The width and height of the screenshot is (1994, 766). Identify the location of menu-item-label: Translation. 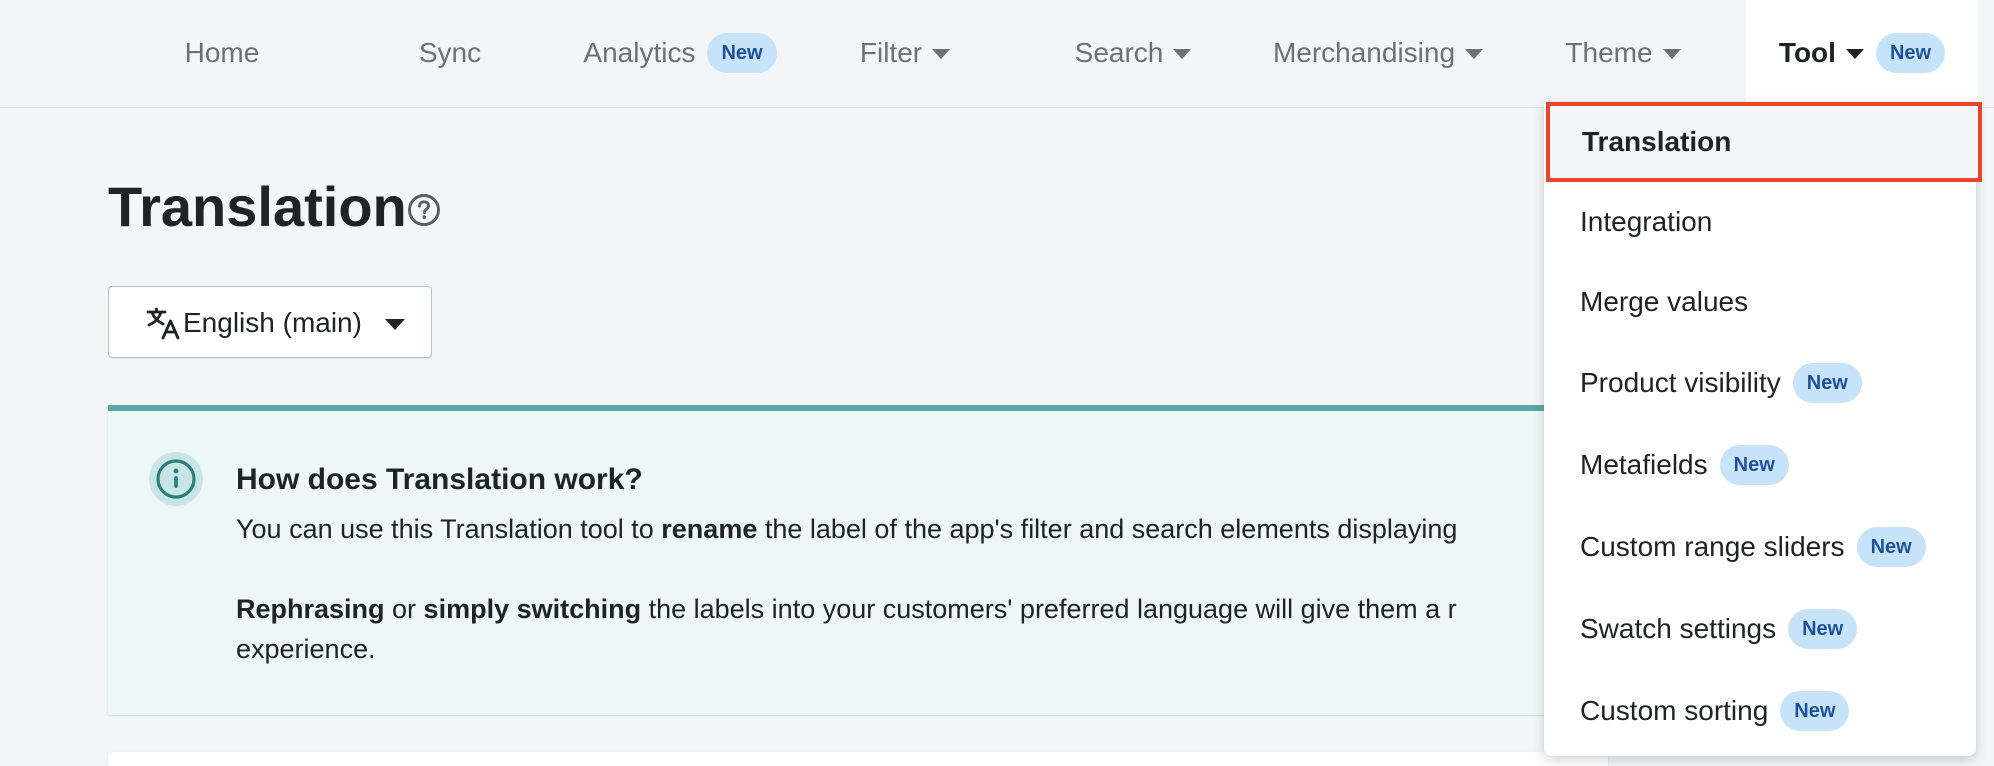
(1657, 141).